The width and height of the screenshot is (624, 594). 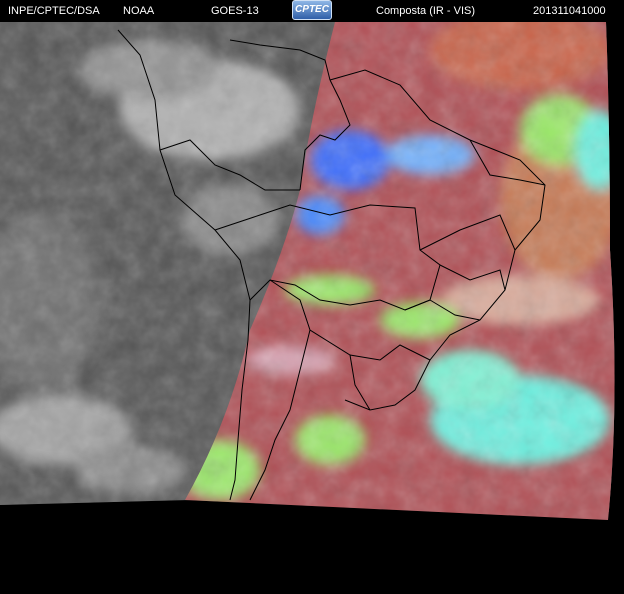 What do you see at coordinates (235, 11) in the screenshot?
I see `satellite-label: GOES-13` at bounding box center [235, 11].